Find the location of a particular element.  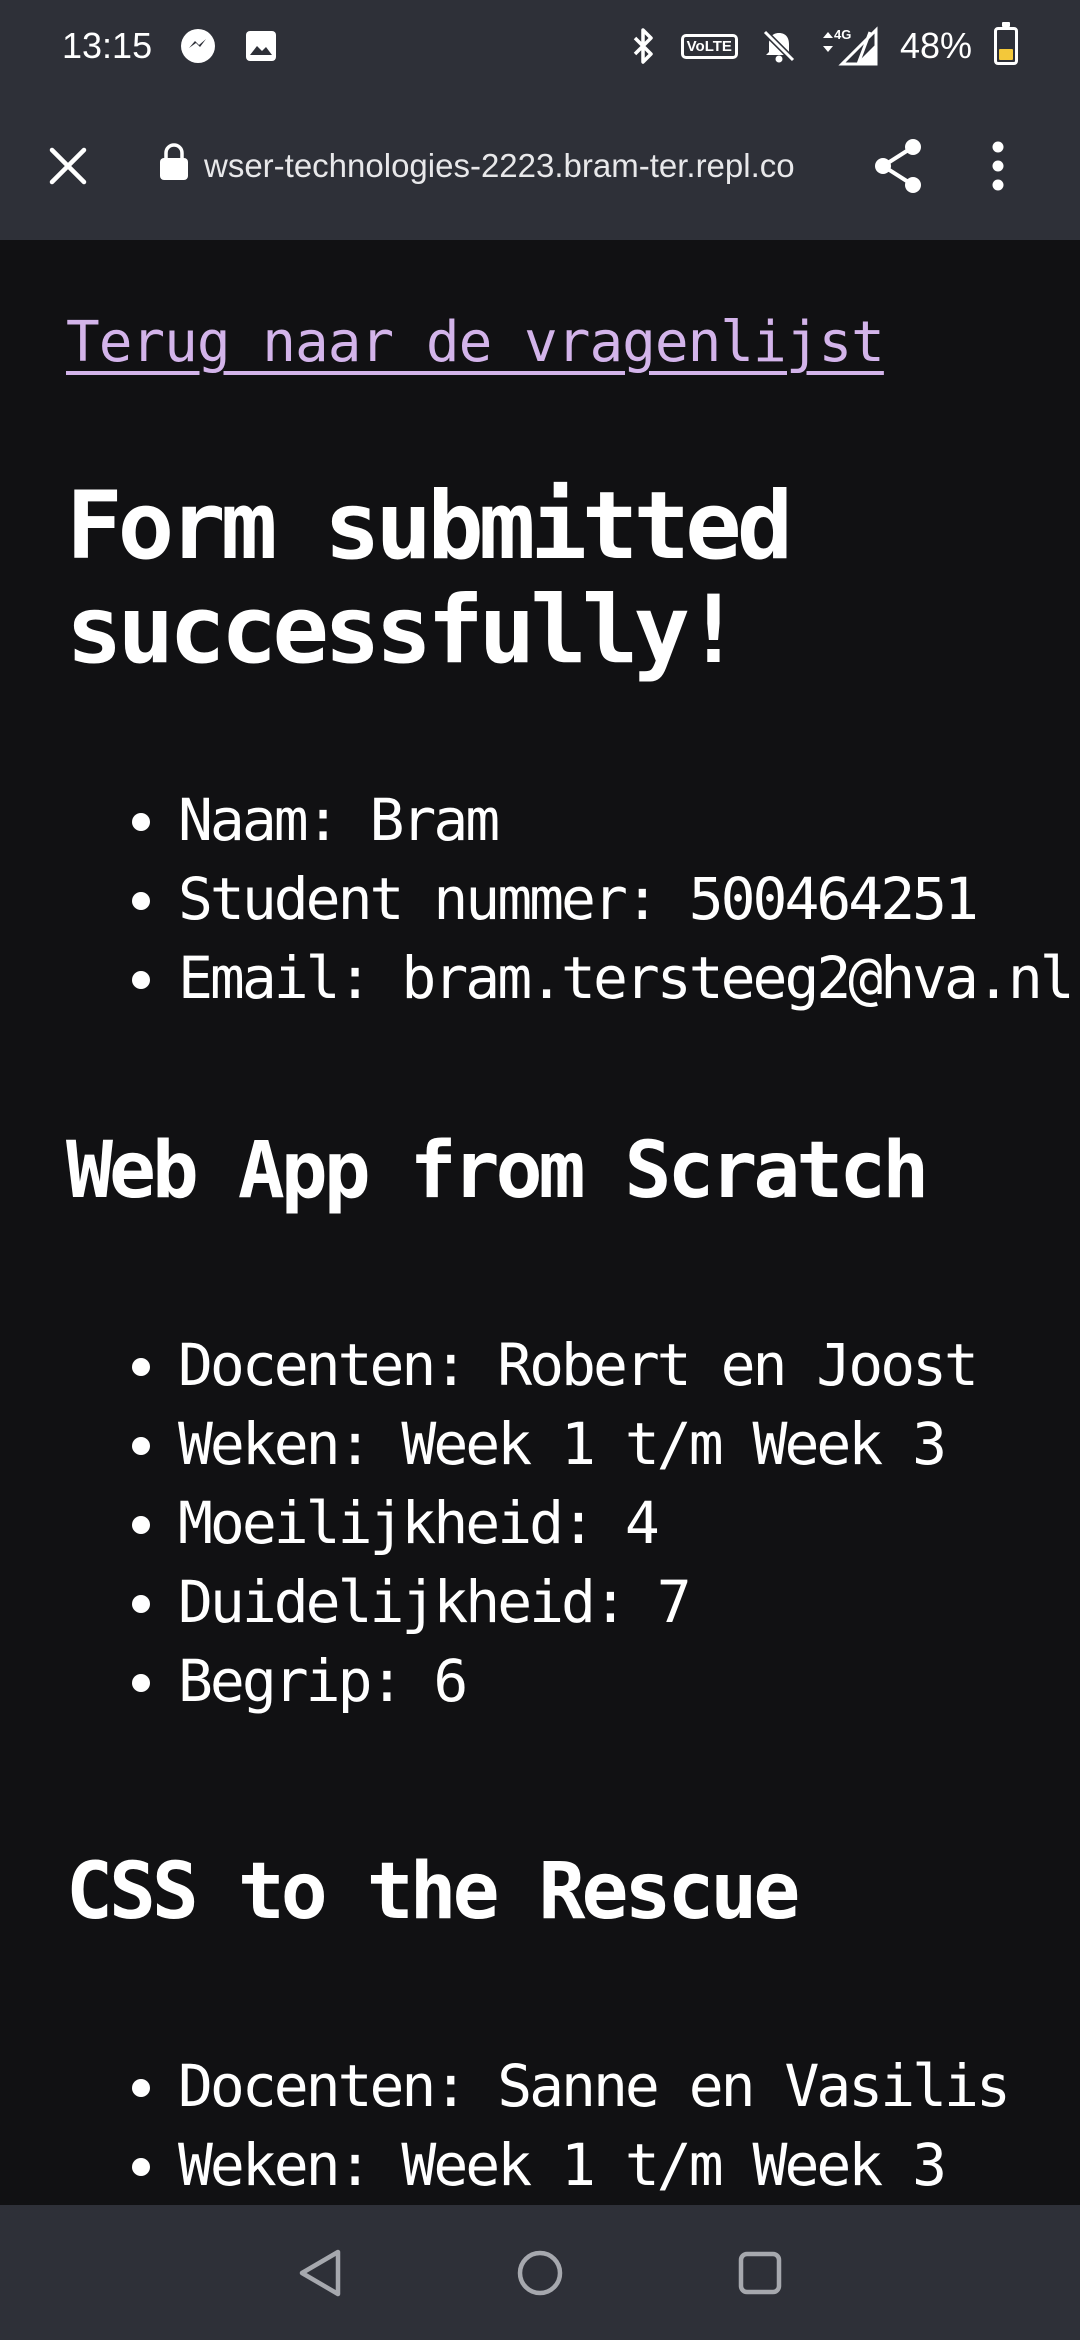

gallery-icon is located at coordinates (261, 46).